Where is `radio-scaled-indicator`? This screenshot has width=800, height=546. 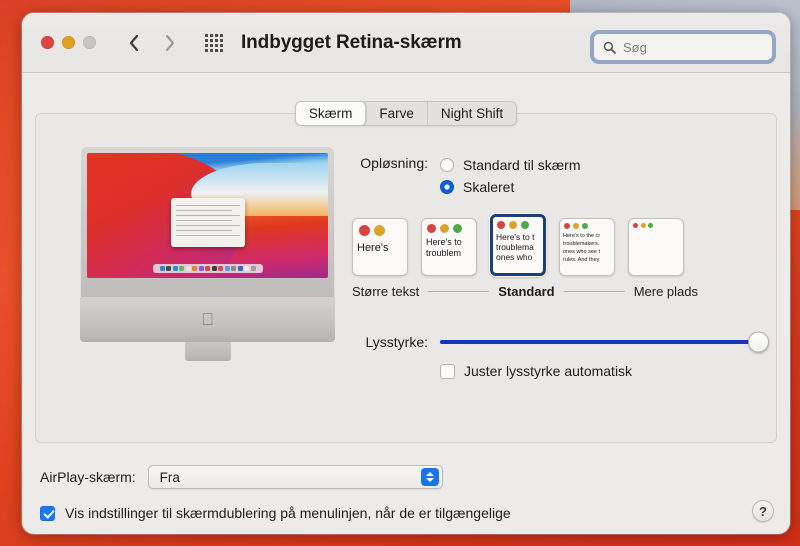
radio-scaled-indicator is located at coordinates (447, 187).